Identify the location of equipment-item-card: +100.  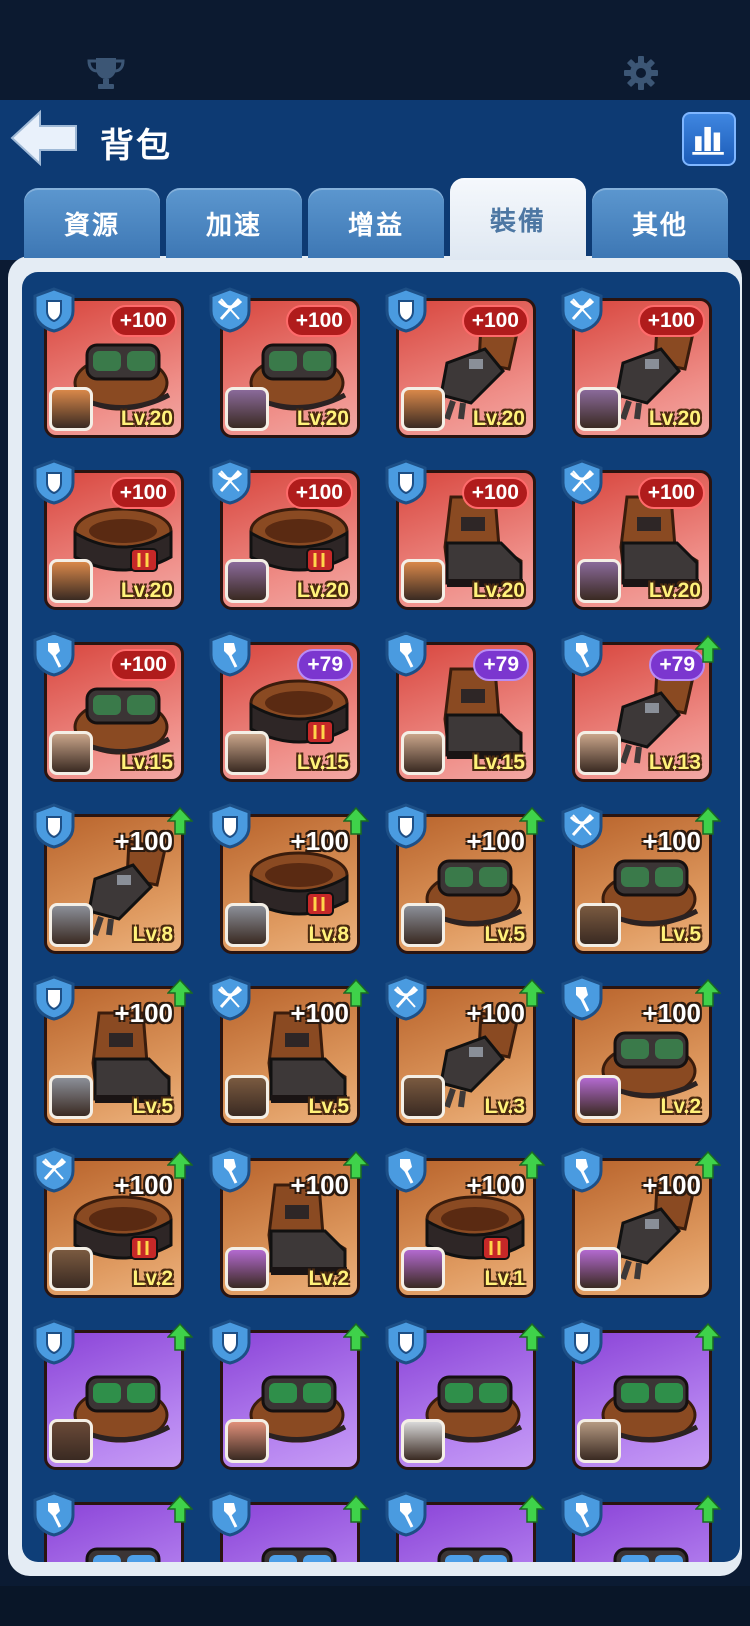
(641, 1222).